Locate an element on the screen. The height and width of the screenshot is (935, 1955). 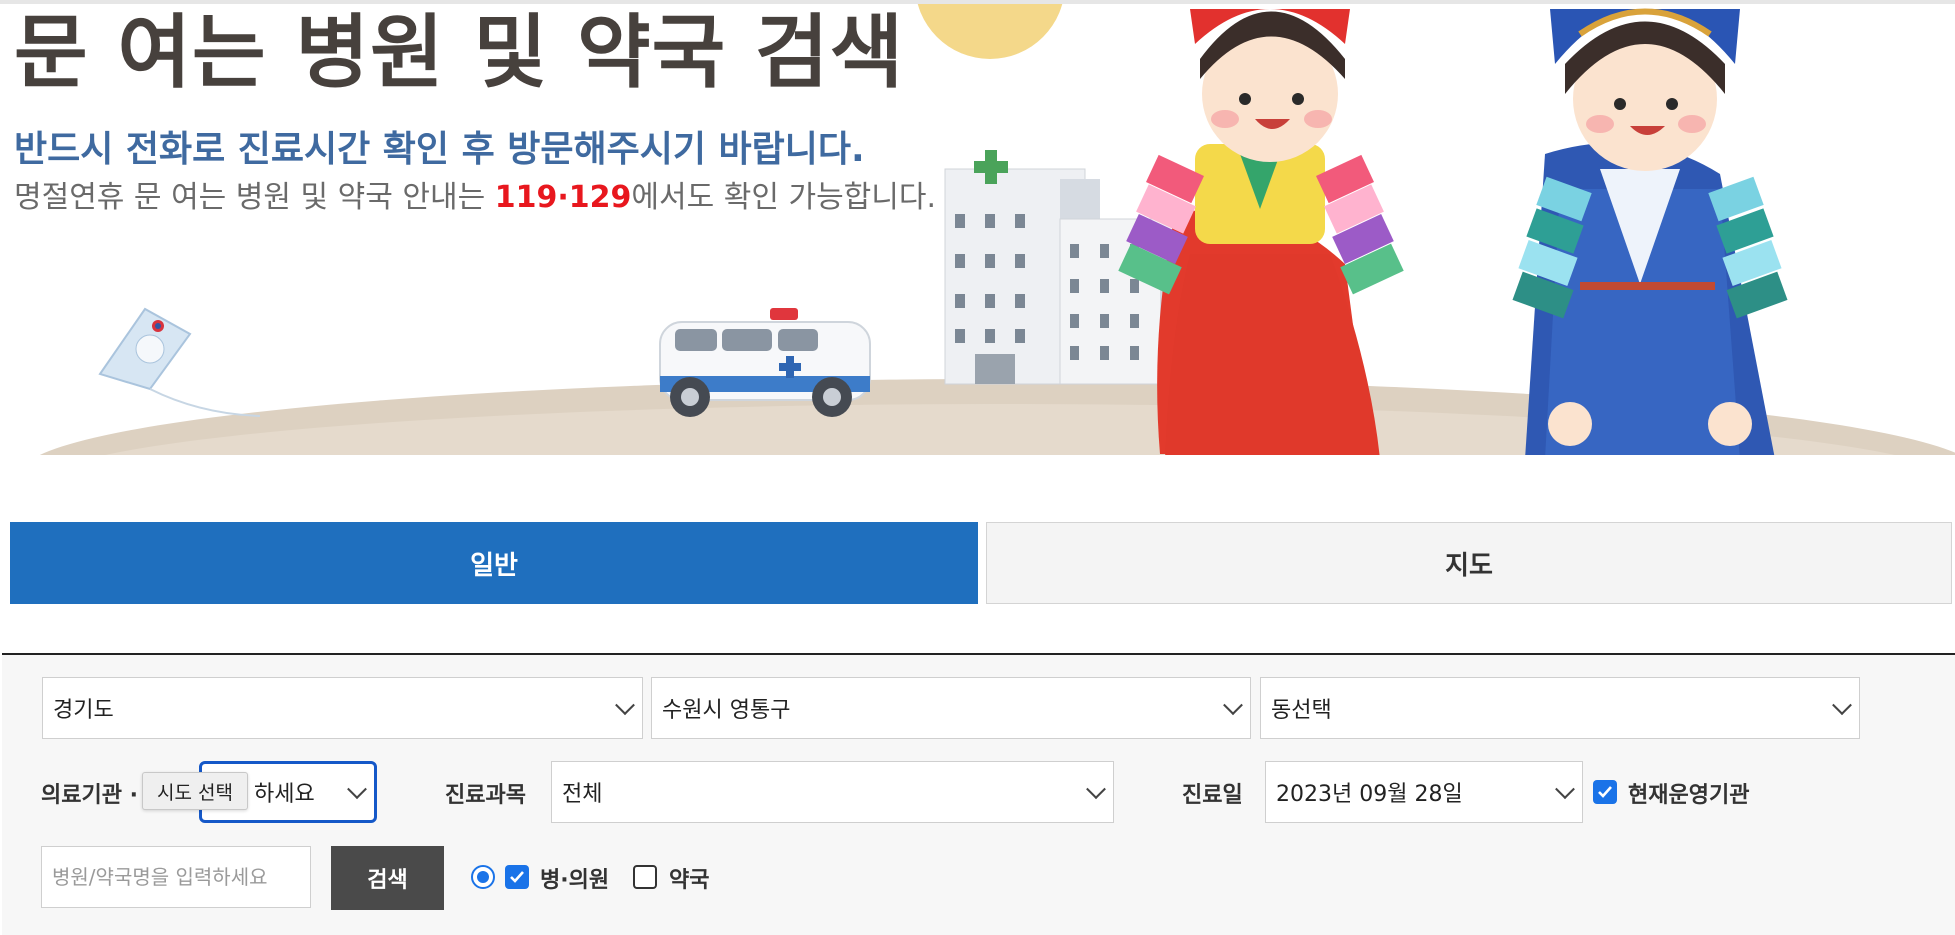
date-select-value: 2023년 09월 28일 is located at coordinates (1369, 794).